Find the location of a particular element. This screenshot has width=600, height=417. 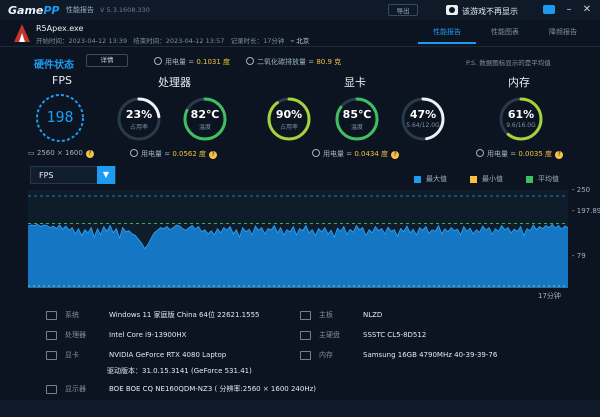

version-label: V 5.3.1608.330 is located at coordinates (125, 10).